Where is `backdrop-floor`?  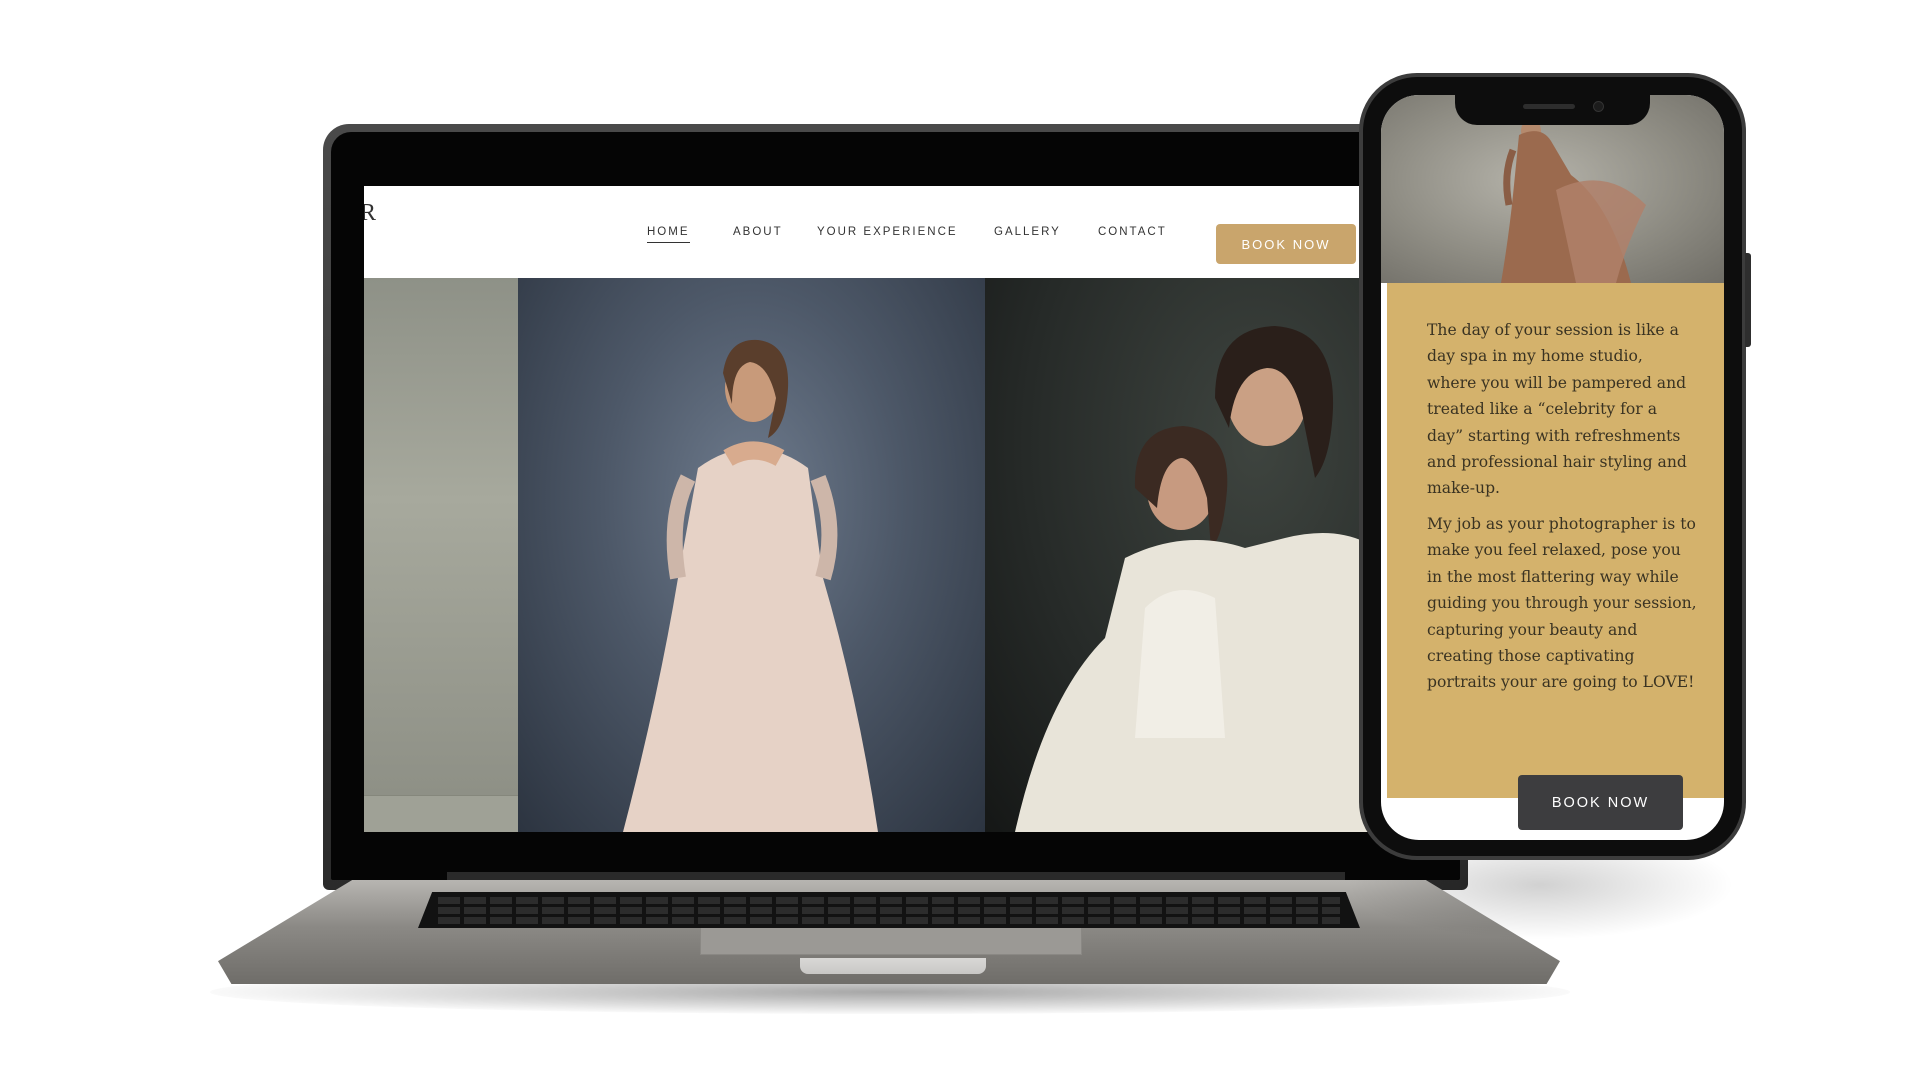
backdrop-floor is located at coordinates (441, 813).